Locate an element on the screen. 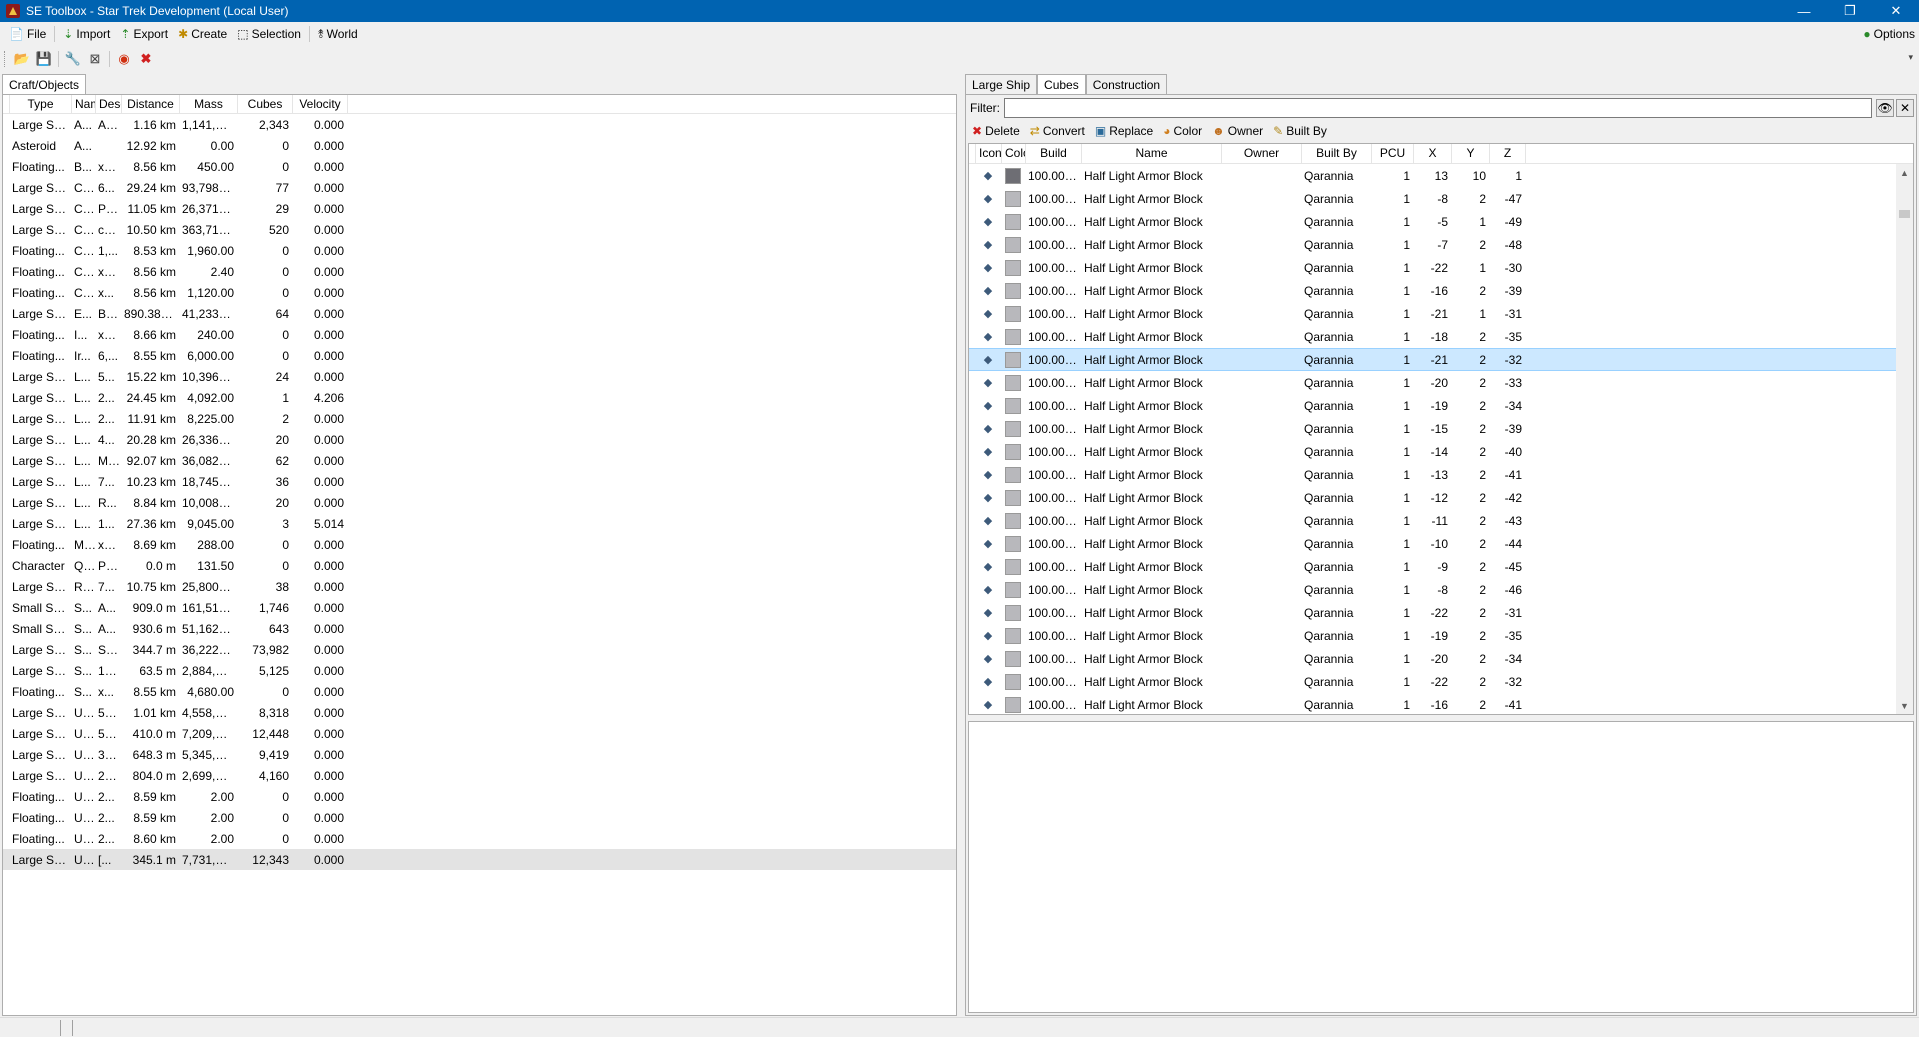 This screenshot has width=1919, height=1037. scroll-down-icon: ▼ is located at coordinates (1904, 705).